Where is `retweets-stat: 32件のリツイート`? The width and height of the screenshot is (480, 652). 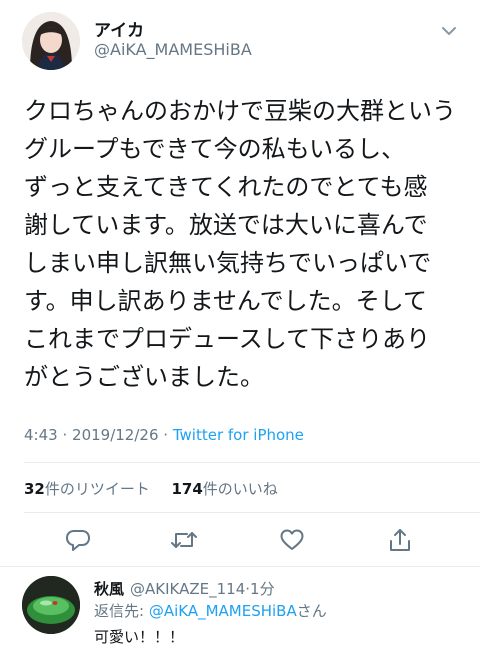 retweets-stat: 32件のリツイート is located at coordinates (87, 489).